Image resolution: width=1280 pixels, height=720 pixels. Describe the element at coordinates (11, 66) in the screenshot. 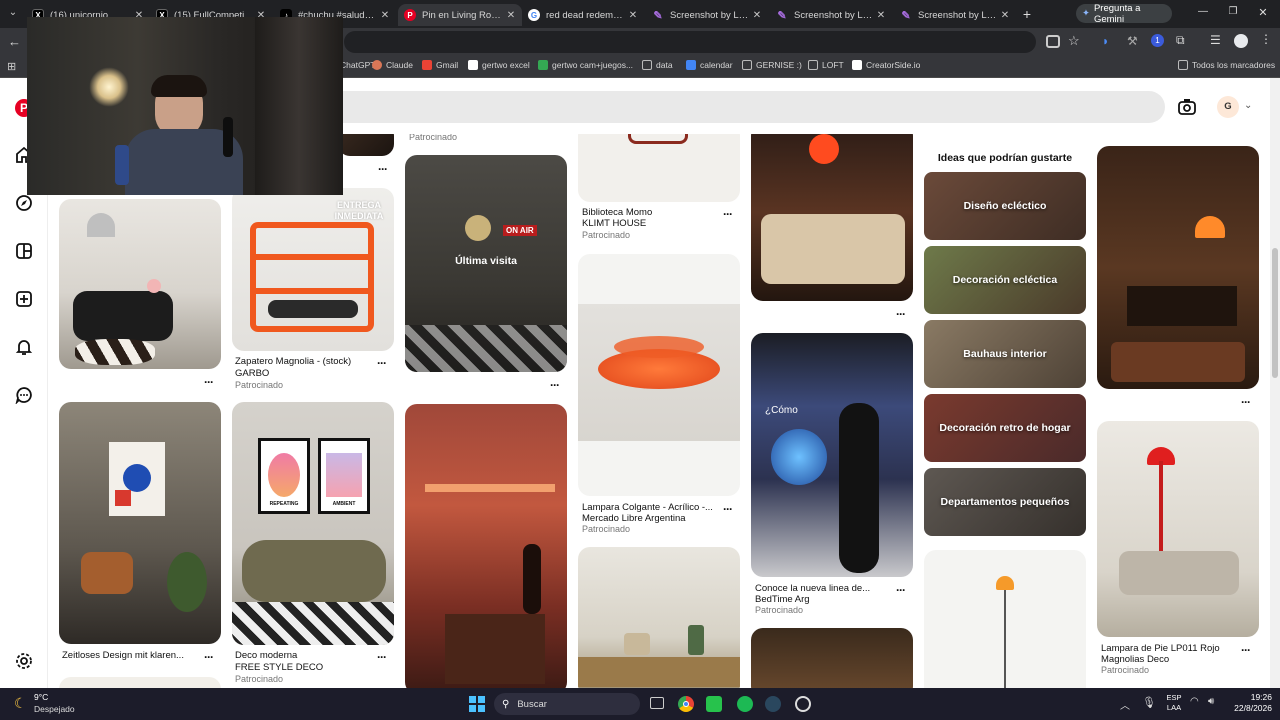

I see `apps-grid-icon: ⊞` at that location.